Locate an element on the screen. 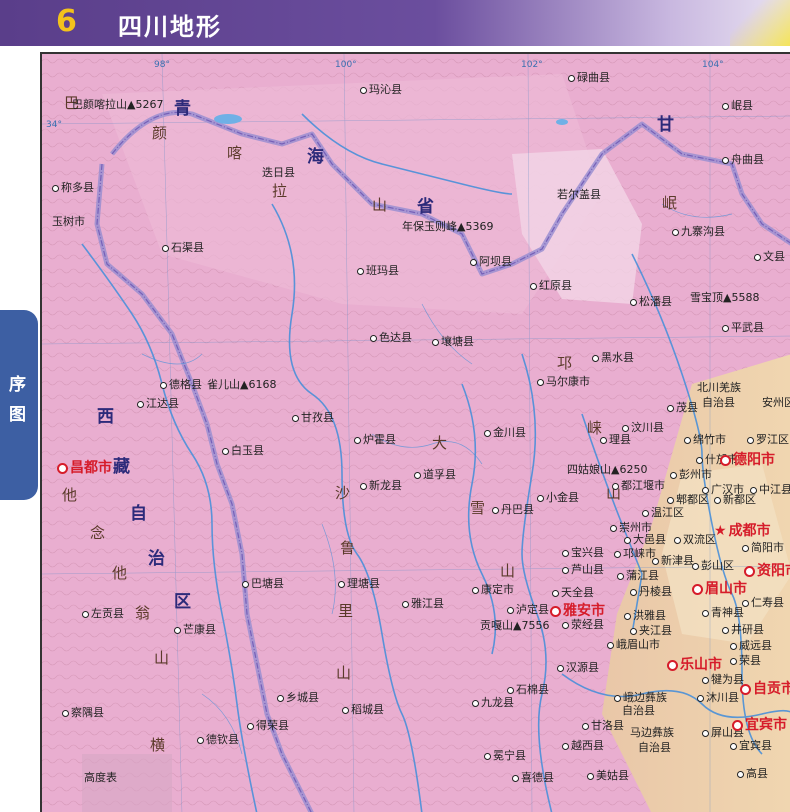 The image size is (790, 812). place-label: 四姑娘山▲6250 is located at coordinates (607, 470).